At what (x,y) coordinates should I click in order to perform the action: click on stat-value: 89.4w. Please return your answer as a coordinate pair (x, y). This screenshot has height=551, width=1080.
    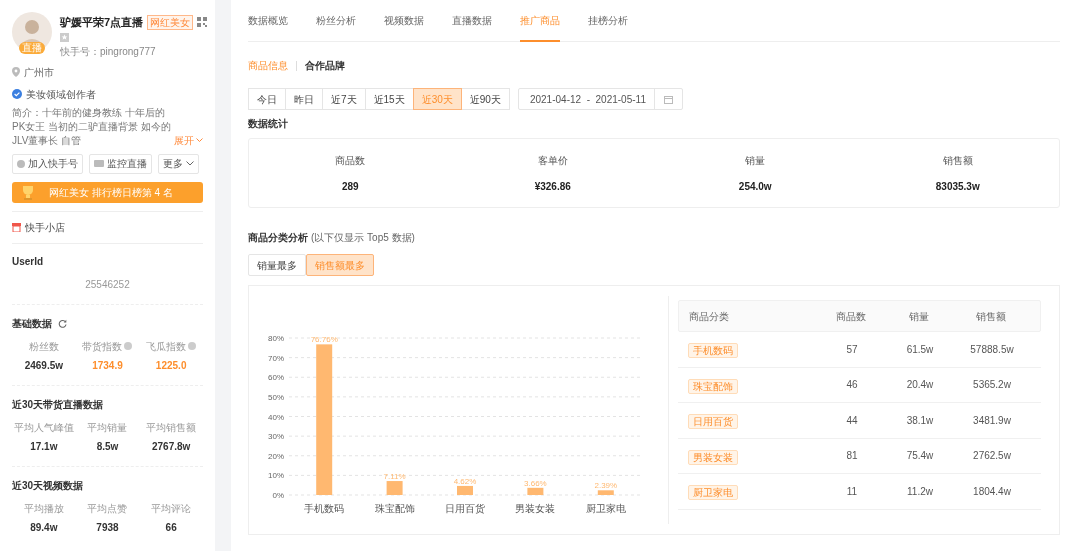
    Looking at the image, I should click on (44, 527).